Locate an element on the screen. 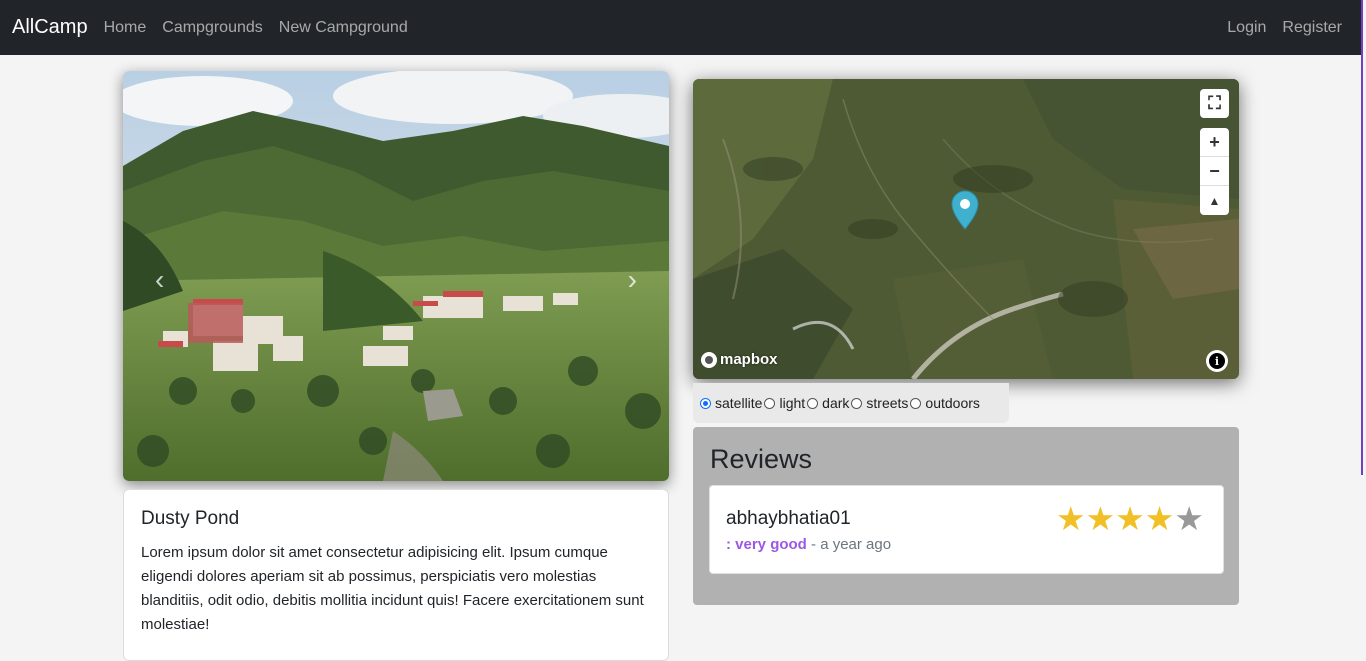 The width and height of the screenshot is (1366, 661). nav-right-group: Login Register is located at coordinates (1292, 28).